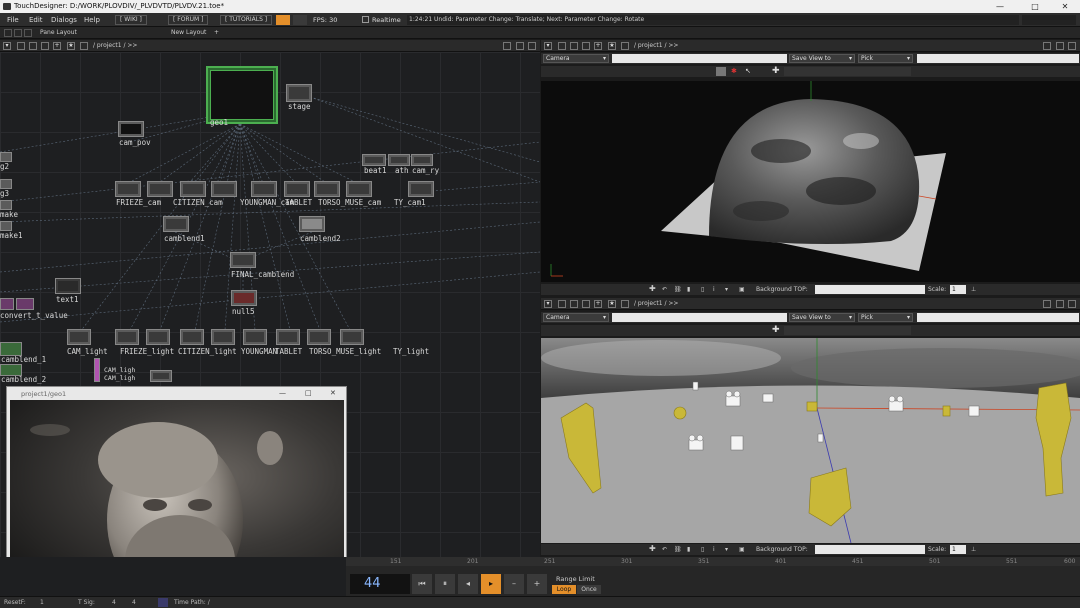 The image size is (1080, 608). Describe the element at coordinates (1000, 6) in the screenshot. I see `minimize-button: —` at that location.